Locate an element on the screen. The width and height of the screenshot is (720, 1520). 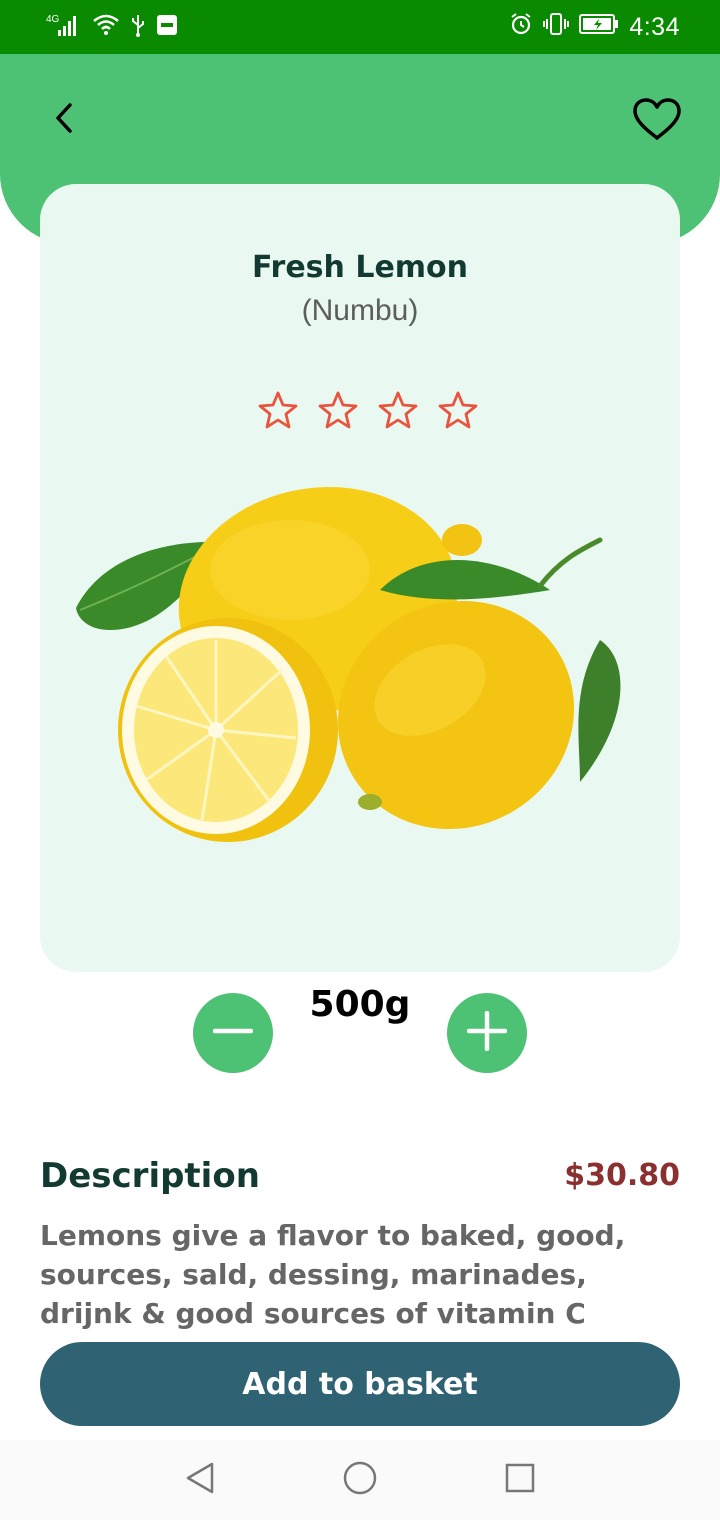
minus-icon is located at coordinates (233, 1033).